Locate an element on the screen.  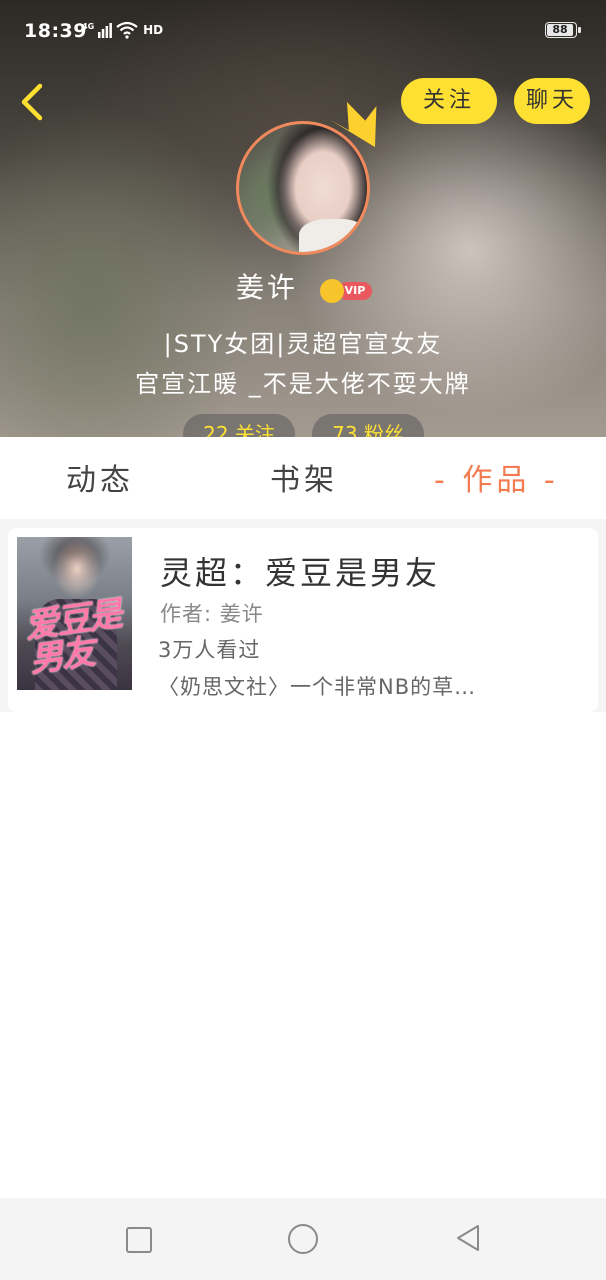
home-circle-icon is located at coordinates (303, 1239).